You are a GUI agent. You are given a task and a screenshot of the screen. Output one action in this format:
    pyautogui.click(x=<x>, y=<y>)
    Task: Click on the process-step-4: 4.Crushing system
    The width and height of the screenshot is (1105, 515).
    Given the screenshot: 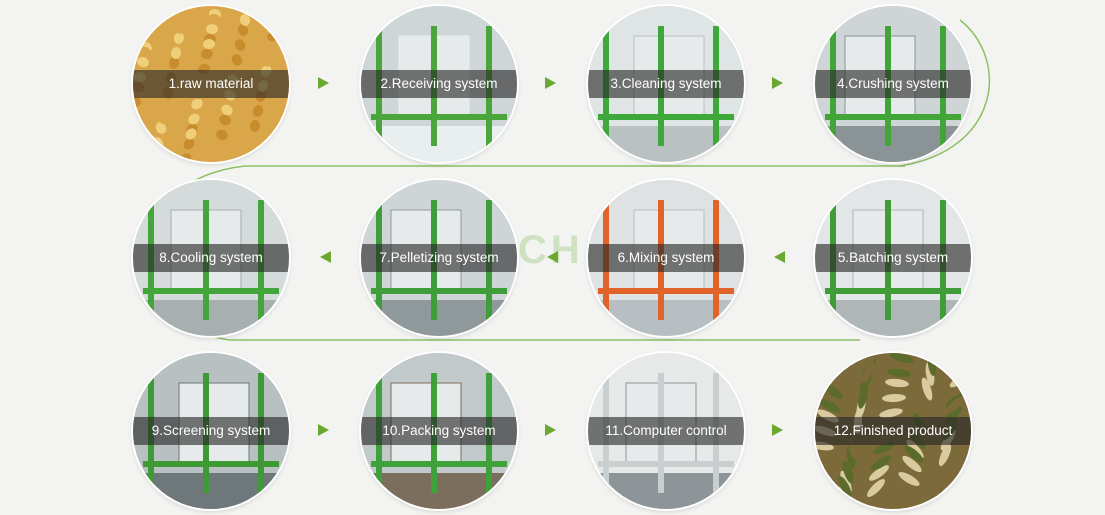 What is the action you would take?
    pyautogui.click(x=893, y=84)
    